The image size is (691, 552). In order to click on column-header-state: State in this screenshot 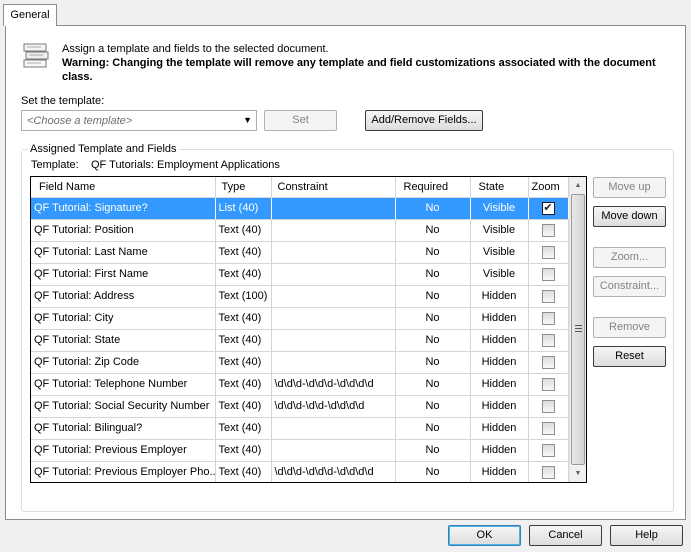, I will do `click(499, 187)`.